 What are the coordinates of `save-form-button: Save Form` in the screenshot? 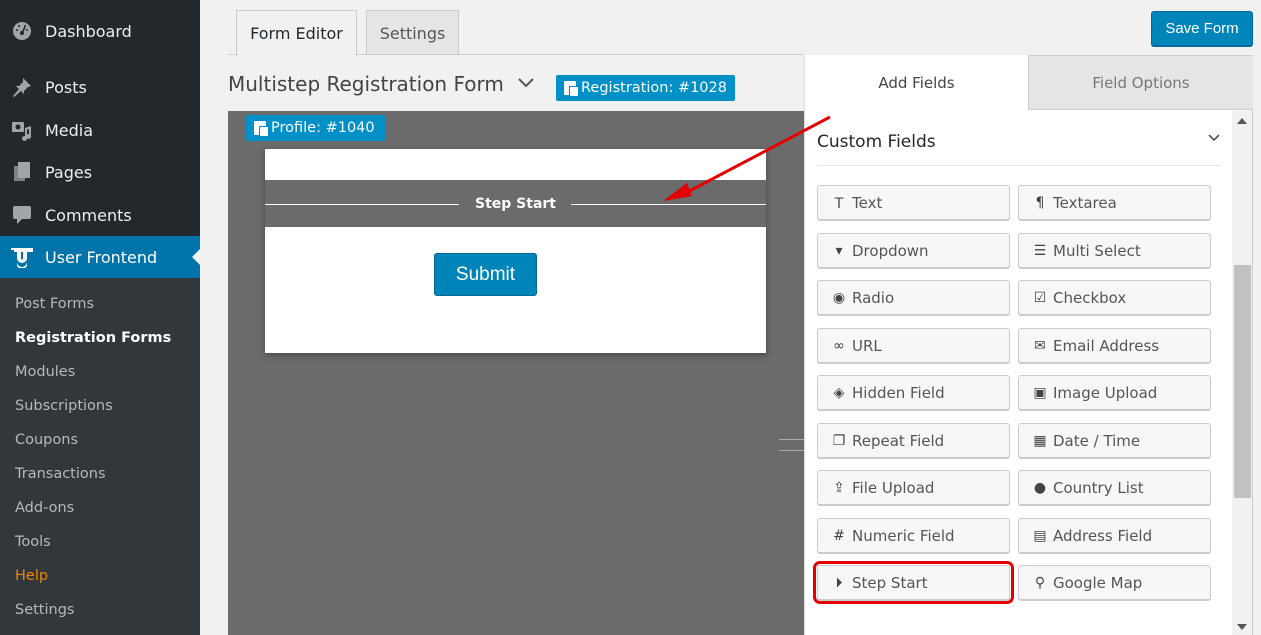 It's located at (1202, 28).